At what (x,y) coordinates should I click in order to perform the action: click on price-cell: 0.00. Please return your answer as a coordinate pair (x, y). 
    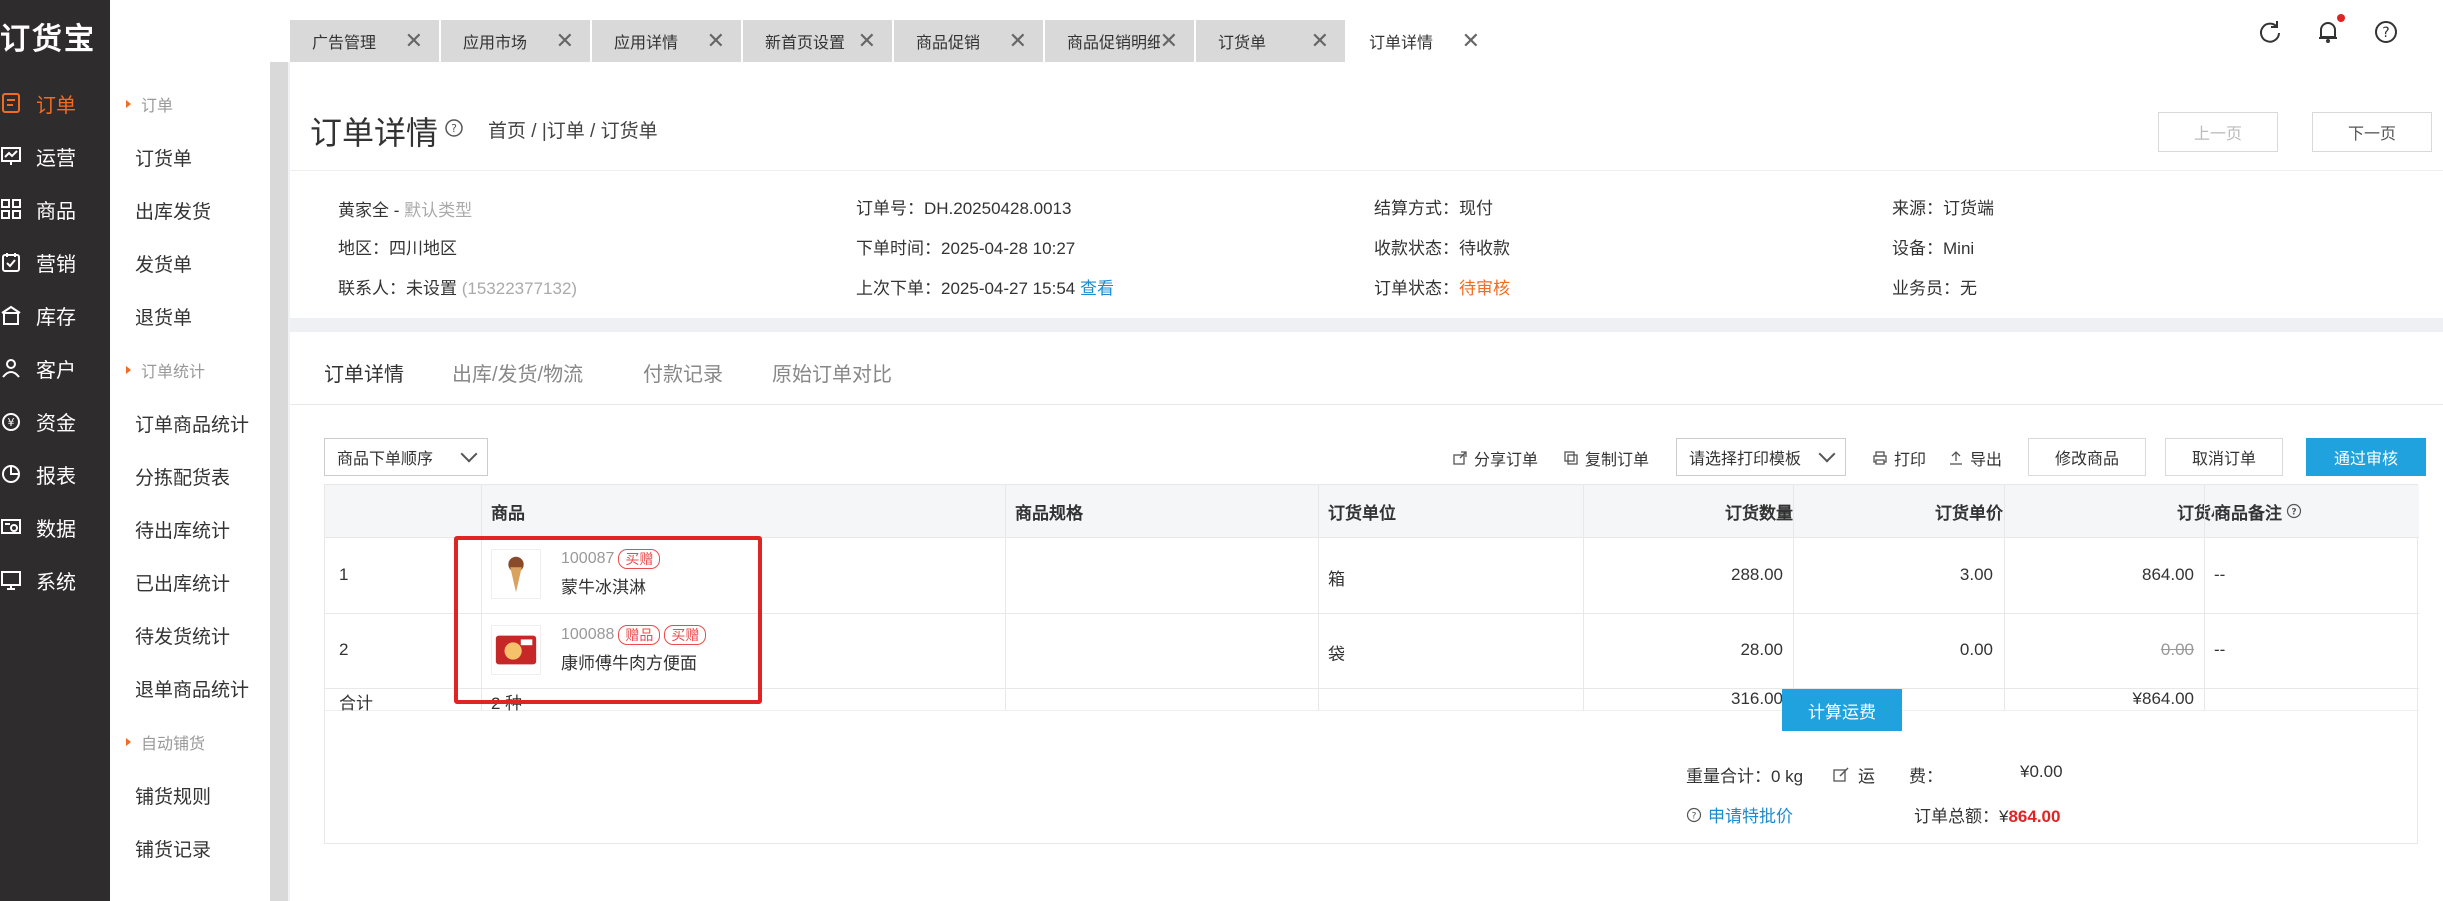
    Looking at the image, I should click on (1976, 649).